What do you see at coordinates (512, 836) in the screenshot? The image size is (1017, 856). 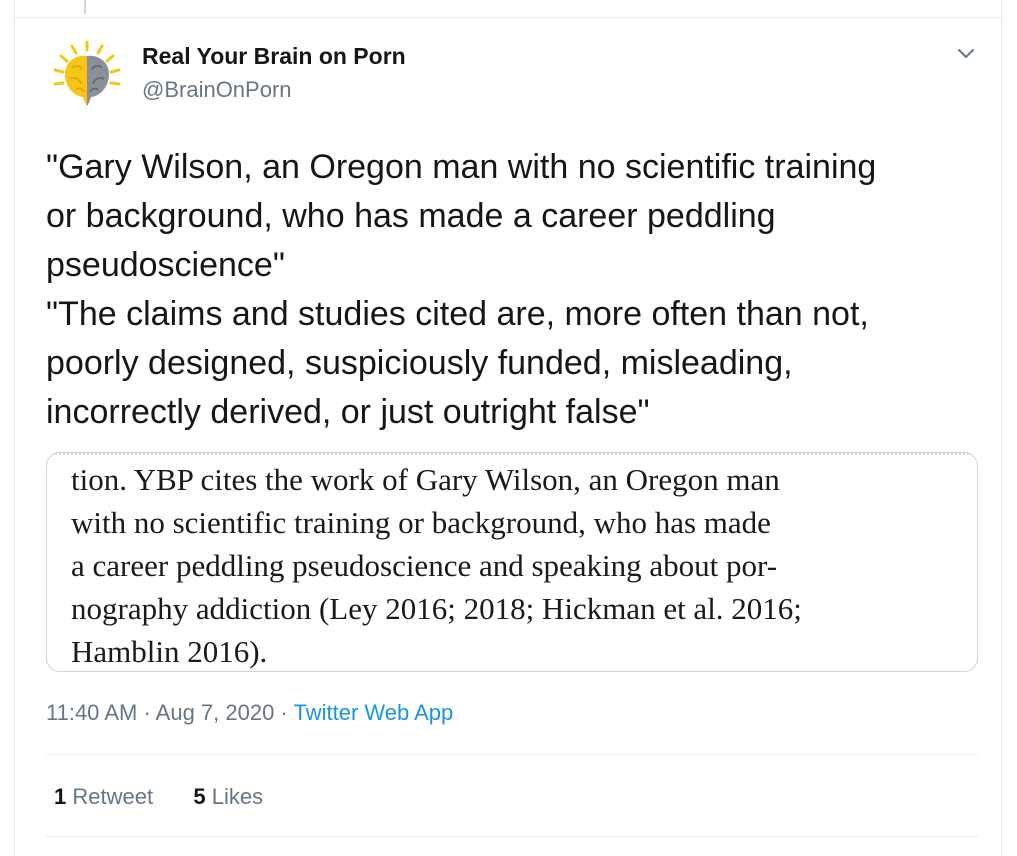 I see `stats-divider-bottom` at bounding box center [512, 836].